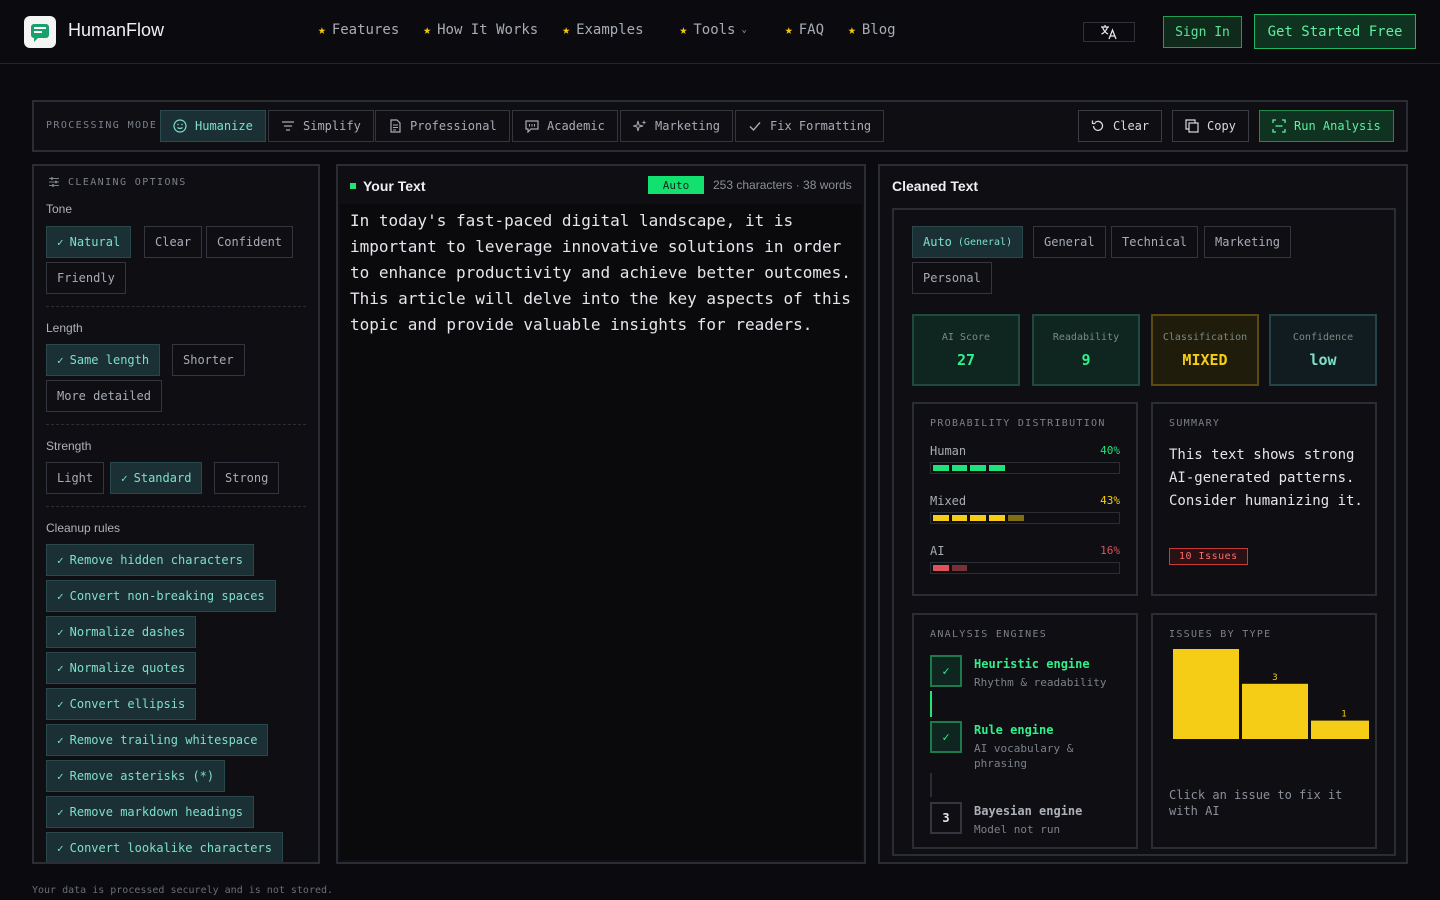 The width and height of the screenshot is (1440, 900). What do you see at coordinates (804, 30) in the screenshot?
I see `nav-link-faq: ★ FAQ` at bounding box center [804, 30].